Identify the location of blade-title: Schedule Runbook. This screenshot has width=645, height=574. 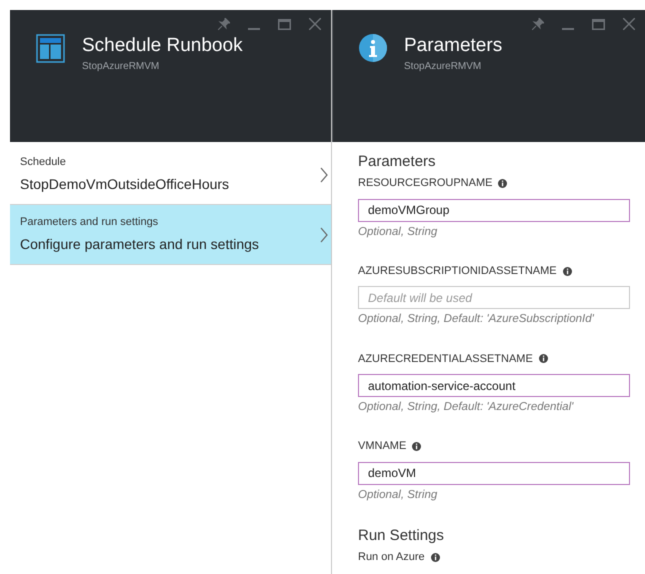
(162, 46).